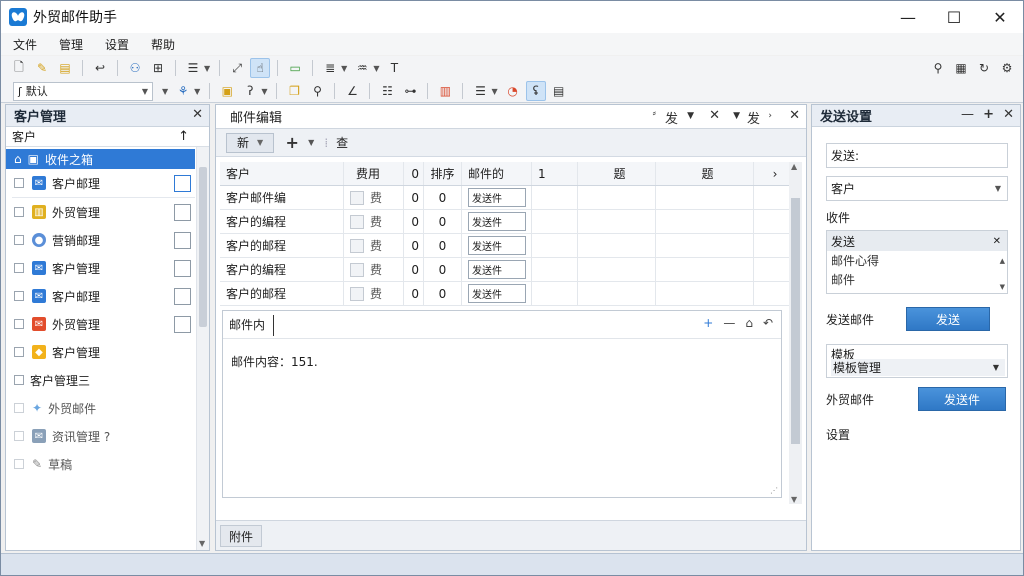 The width and height of the screenshot is (1024, 576). What do you see at coordinates (535, 91) in the screenshot?
I see `highlight-icon: ʢ` at bounding box center [535, 91].